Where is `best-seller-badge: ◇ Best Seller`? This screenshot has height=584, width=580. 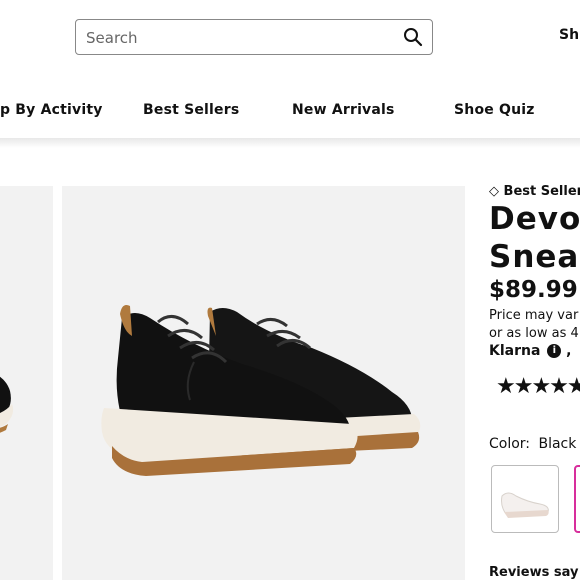 best-seller-badge: ◇ Best Seller is located at coordinates (534, 191).